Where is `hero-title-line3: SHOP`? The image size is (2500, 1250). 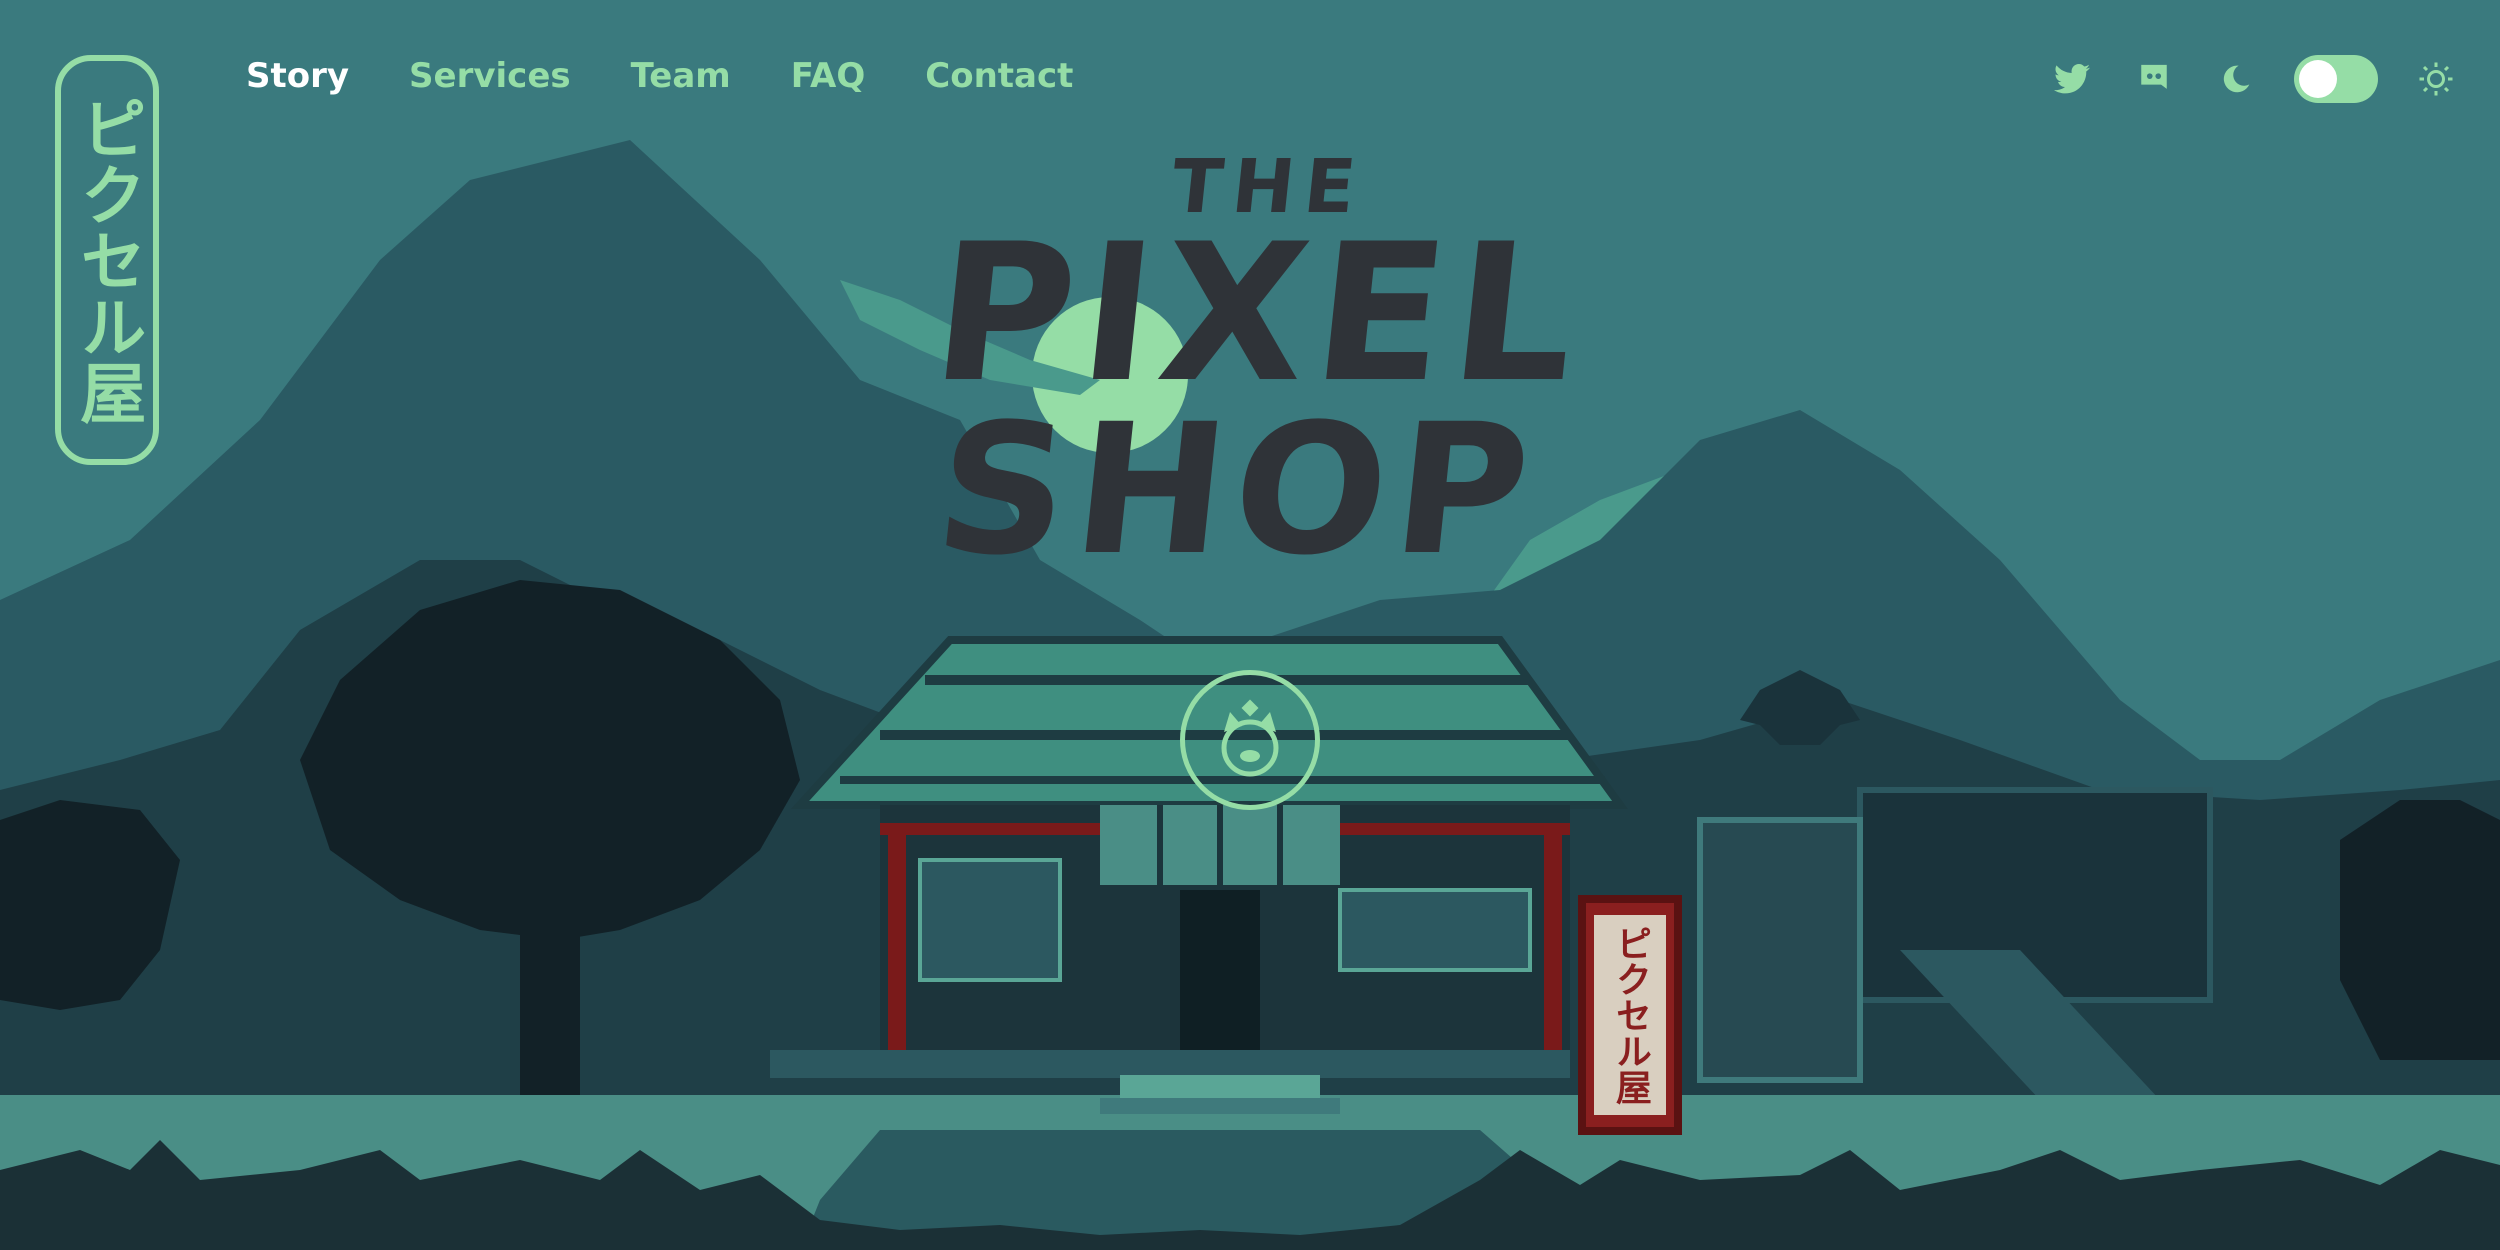 hero-title-line3: SHOP is located at coordinates (1237, 490).